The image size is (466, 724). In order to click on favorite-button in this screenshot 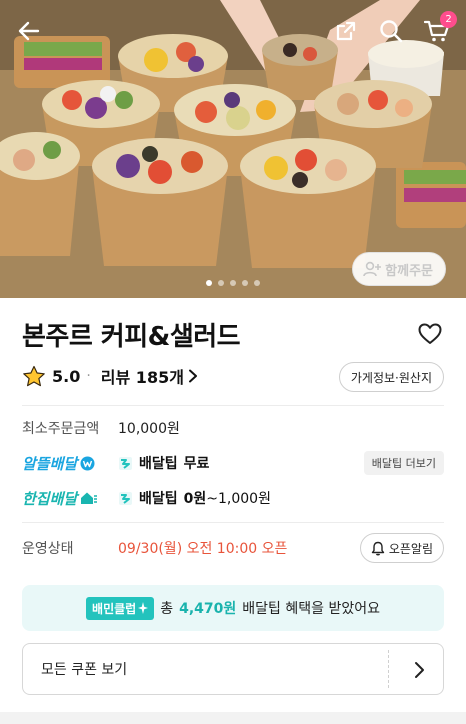, I will do `click(430, 336)`.